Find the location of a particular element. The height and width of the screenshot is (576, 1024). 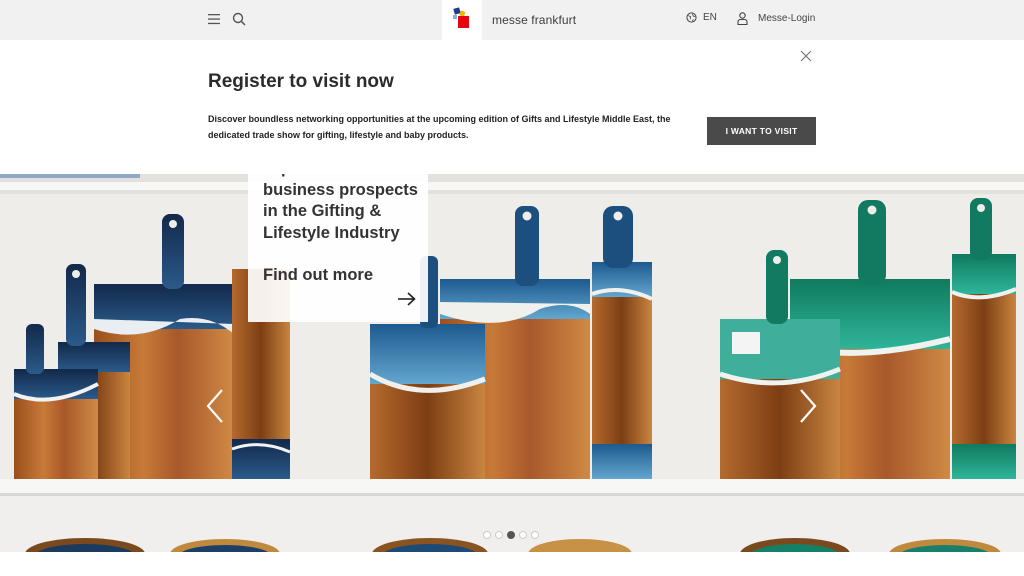

slide-dot-active is located at coordinates (511, 535).